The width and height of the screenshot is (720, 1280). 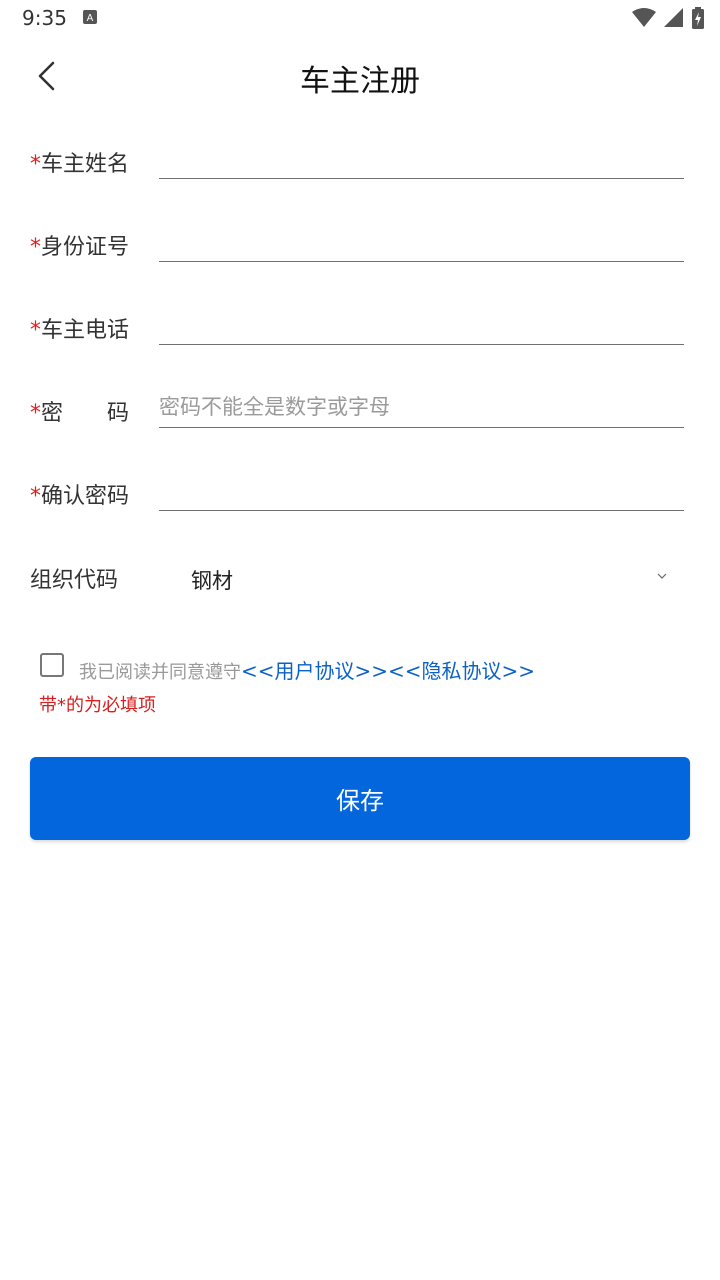 I want to click on confirm-password-label: *确认密码, so click(x=80, y=496).